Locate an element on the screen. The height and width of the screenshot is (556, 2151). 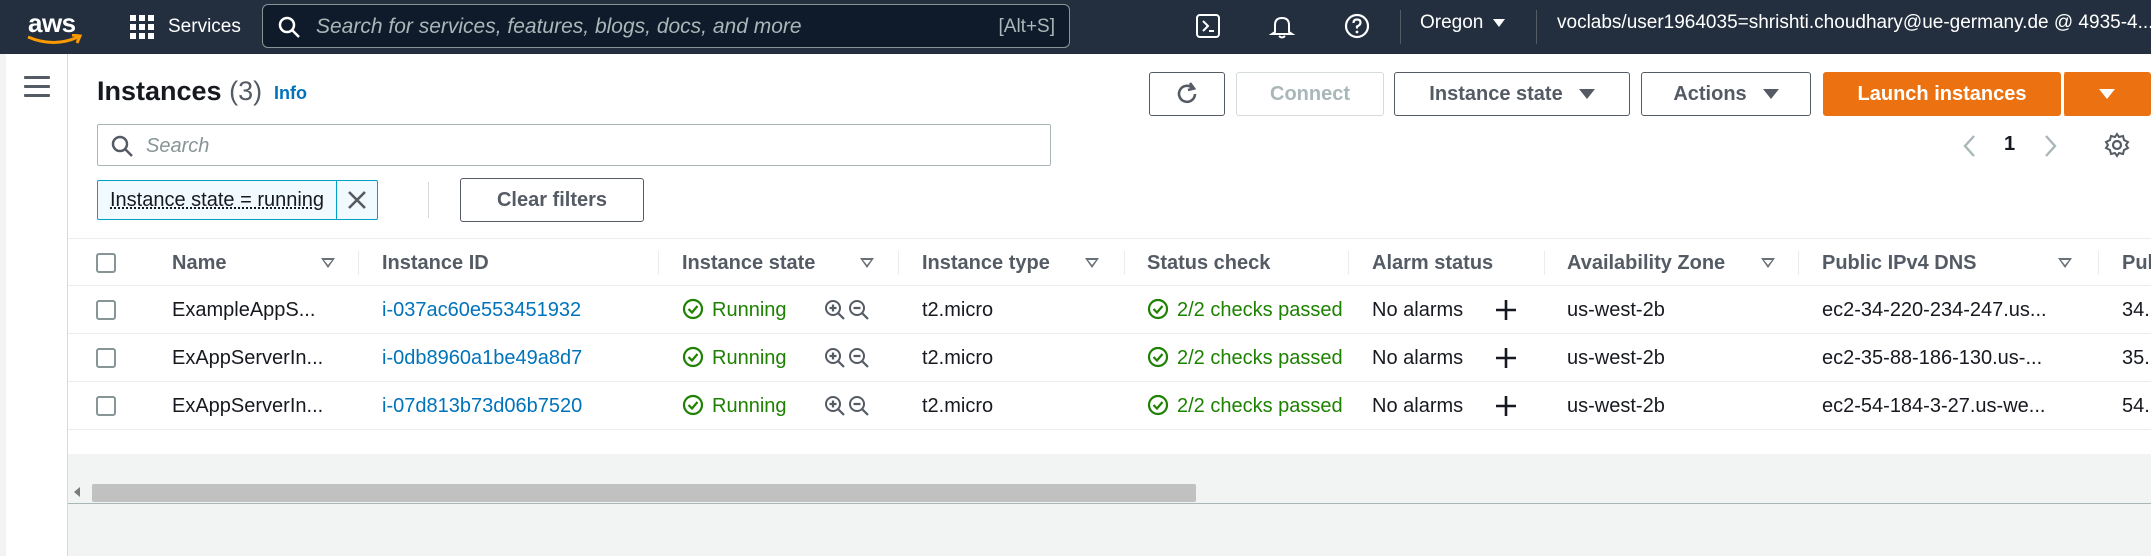
region-selector: Oregon is located at coordinates (1463, 23).